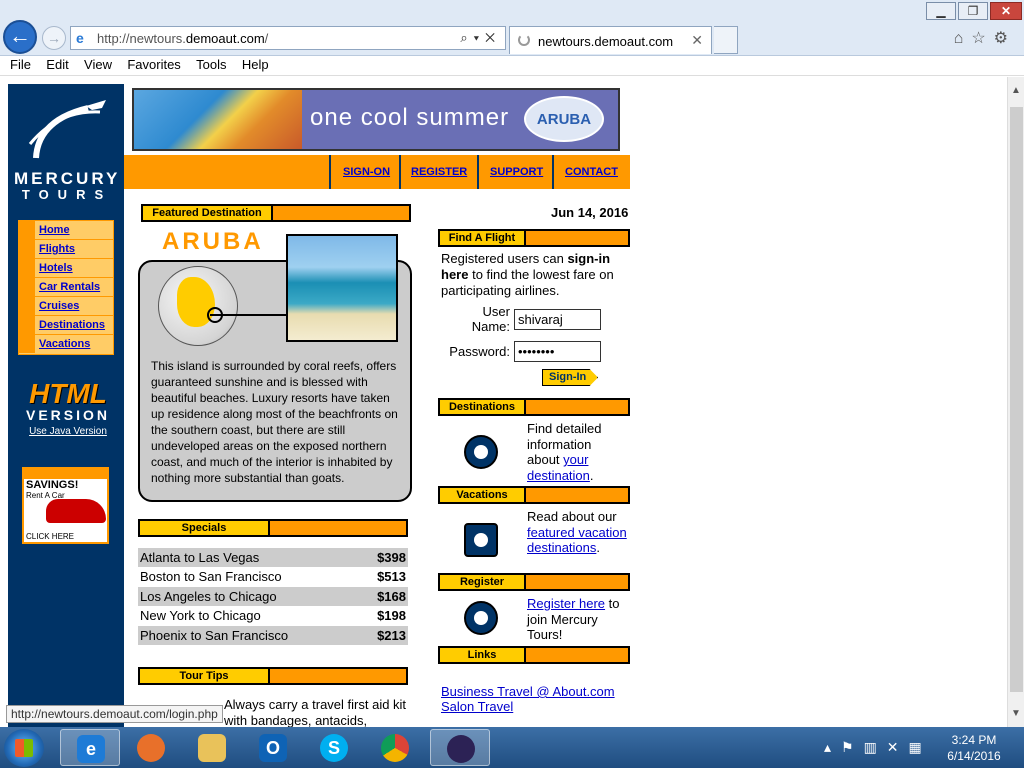 The image size is (1024, 768). What do you see at coordinates (59, 306) in the screenshot?
I see `nav-link-cruises: Cruises` at bounding box center [59, 306].